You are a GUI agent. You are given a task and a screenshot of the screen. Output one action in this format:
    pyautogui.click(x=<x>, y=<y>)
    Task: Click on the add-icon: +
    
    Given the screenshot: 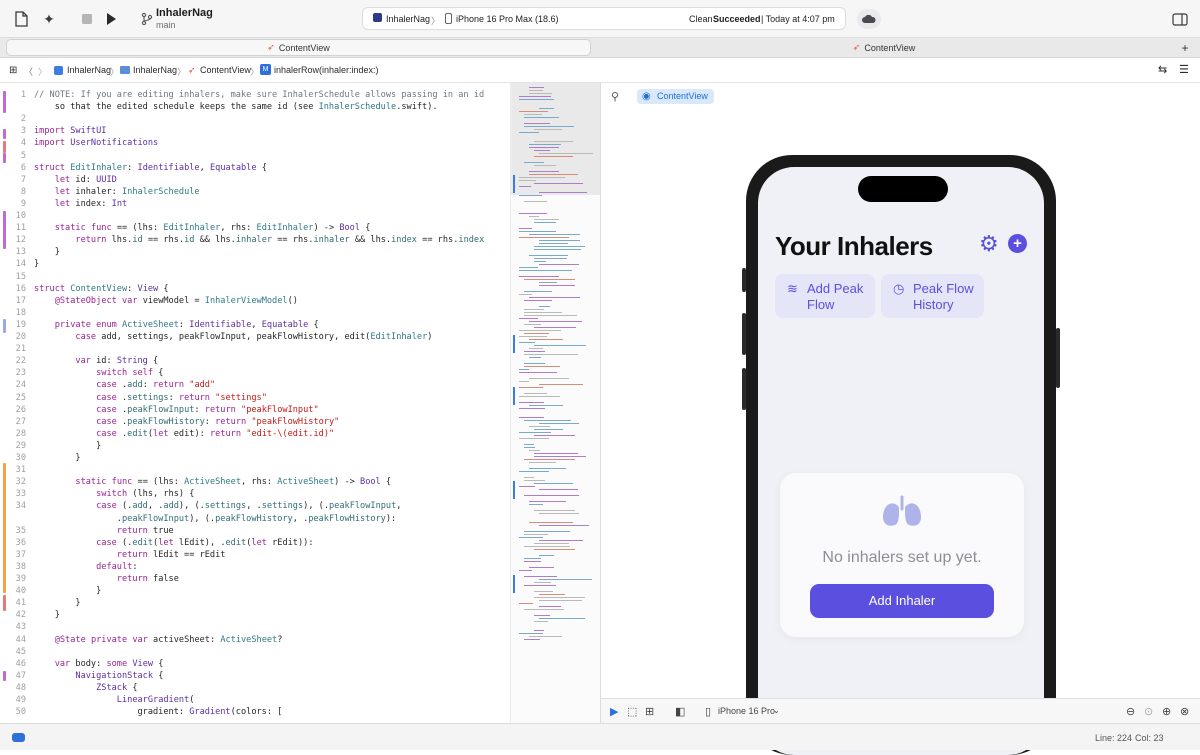 What is the action you would take?
    pyautogui.click(x=1017, y=243)
    